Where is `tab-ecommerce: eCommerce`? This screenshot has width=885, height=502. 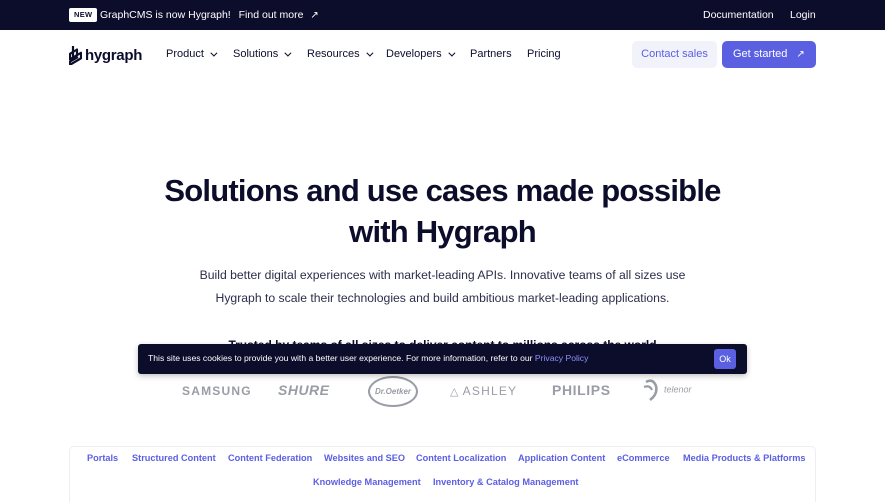 tab-ecommerce: eCommerce is located at coordinates (643, 458).